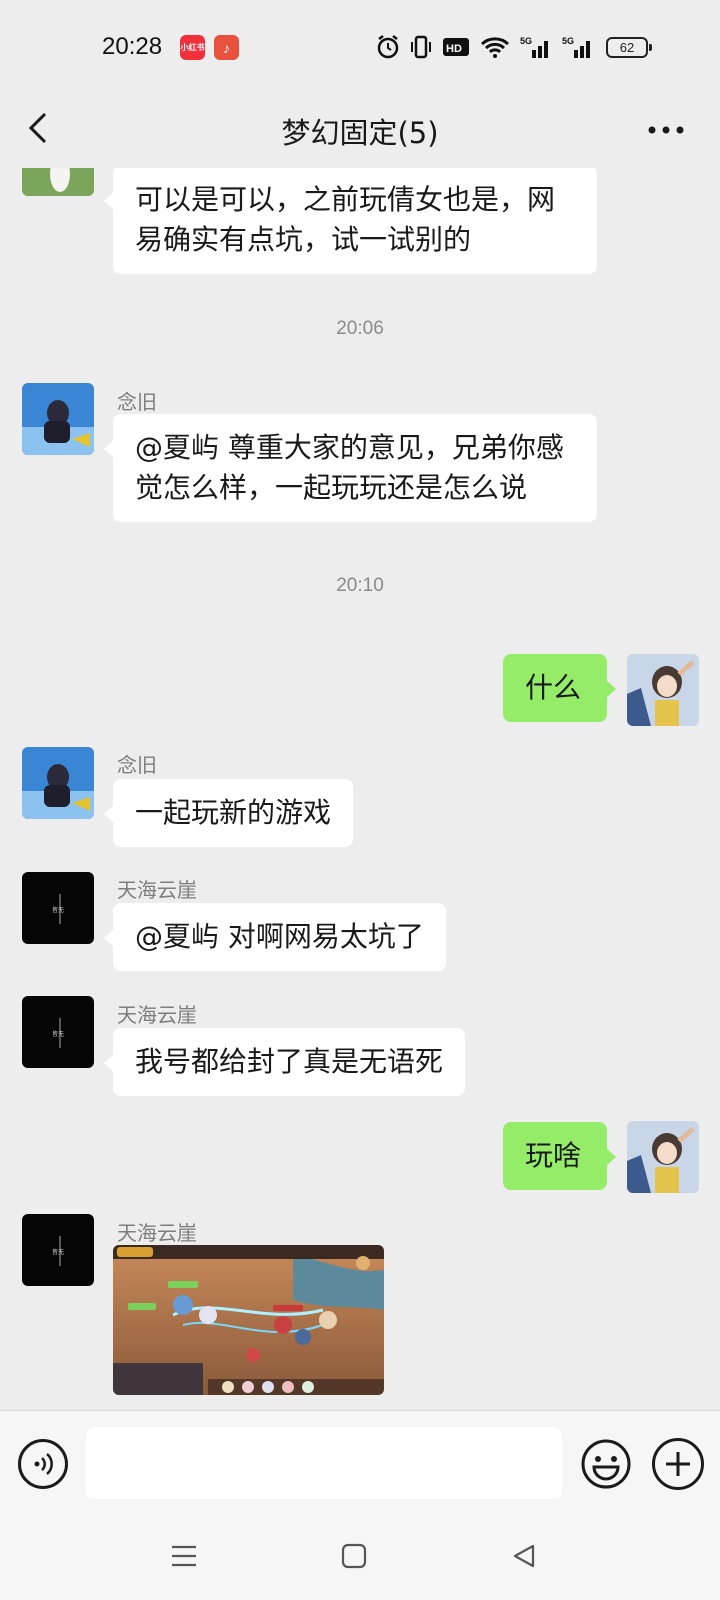 The height and width of the screenshot is (1600, 720). I want to click on more-functions-button, so click(678, 1464).